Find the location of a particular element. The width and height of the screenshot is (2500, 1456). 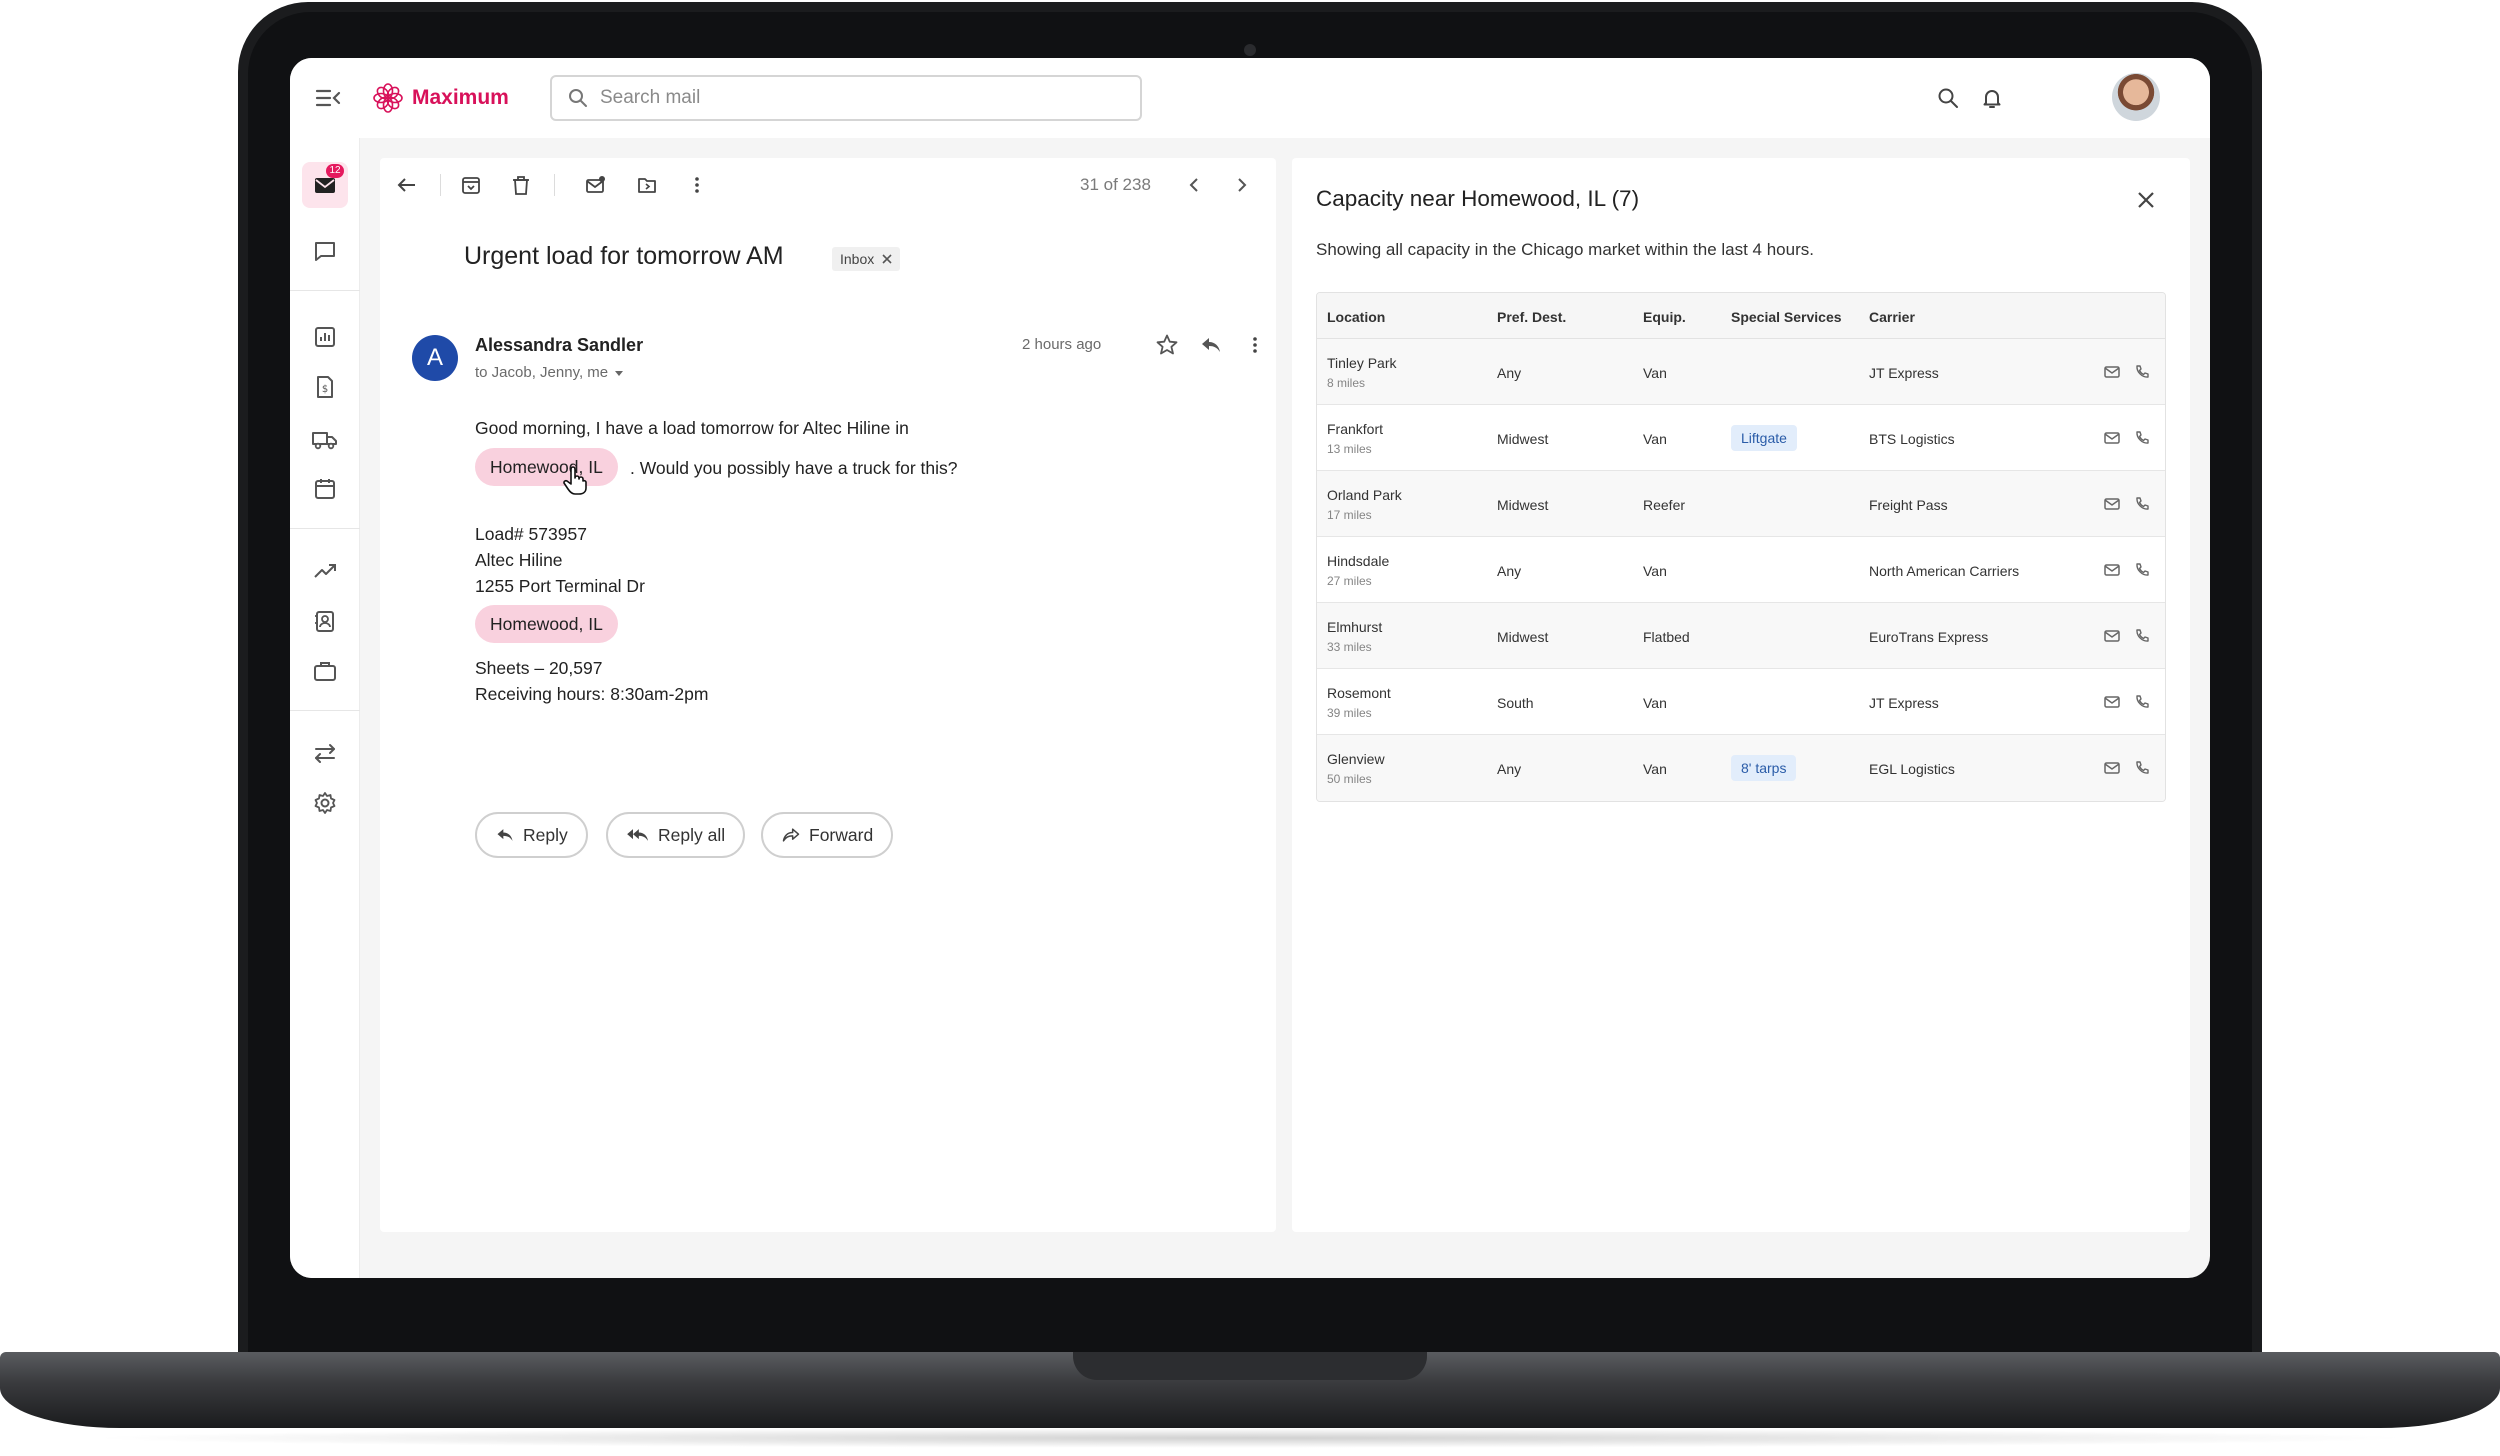

briefcase-icon is located at coordinates (325, 671).